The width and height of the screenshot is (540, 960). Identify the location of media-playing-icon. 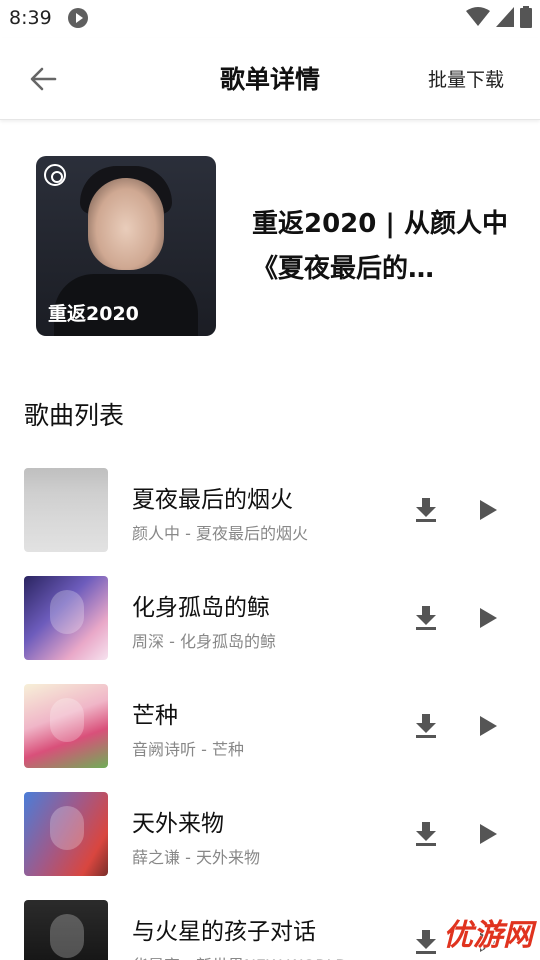
(78, 18).